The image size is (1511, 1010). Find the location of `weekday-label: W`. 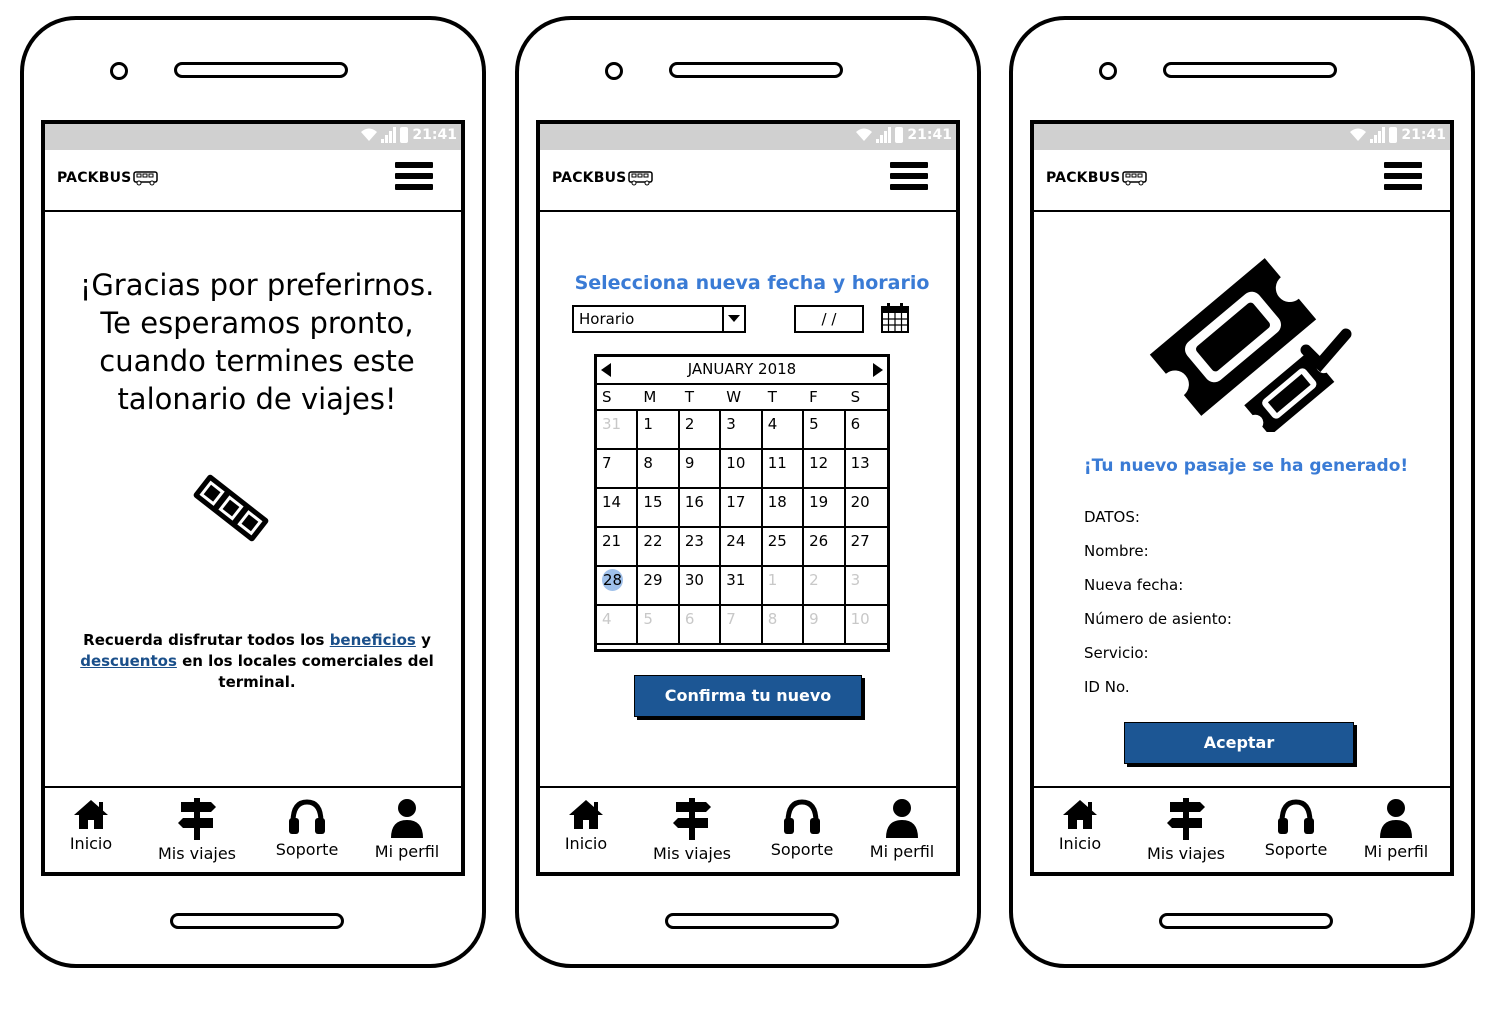

weekday-label: W is located at coordinates (742, 398).